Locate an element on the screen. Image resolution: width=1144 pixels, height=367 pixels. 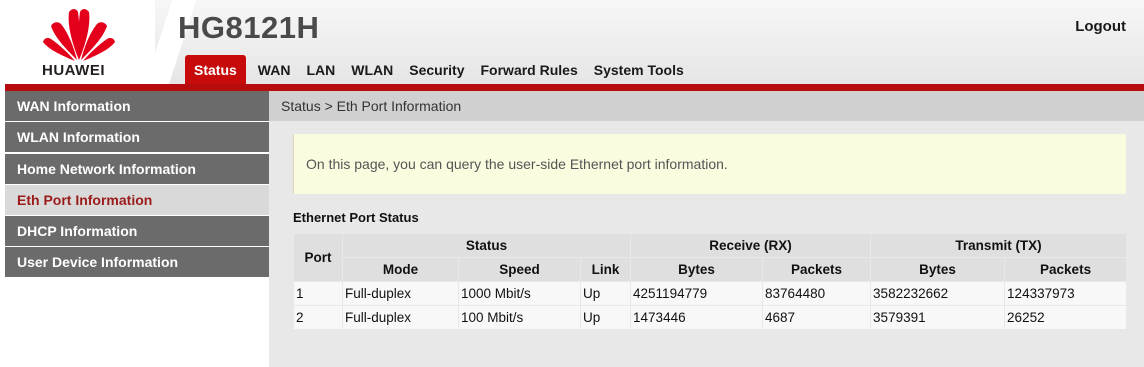
cell-speed: 1000 Mbit/s is located at coordinates (519, 293).